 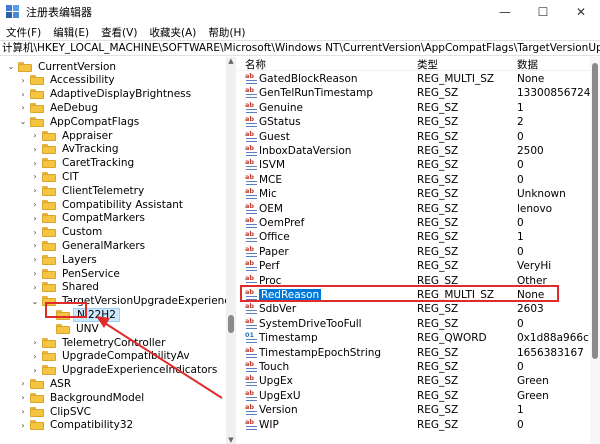 What do you see at coordinates (66, 287) in the screenshot?
I see `tree-item: › Shared` at bounding box center [66, 287].